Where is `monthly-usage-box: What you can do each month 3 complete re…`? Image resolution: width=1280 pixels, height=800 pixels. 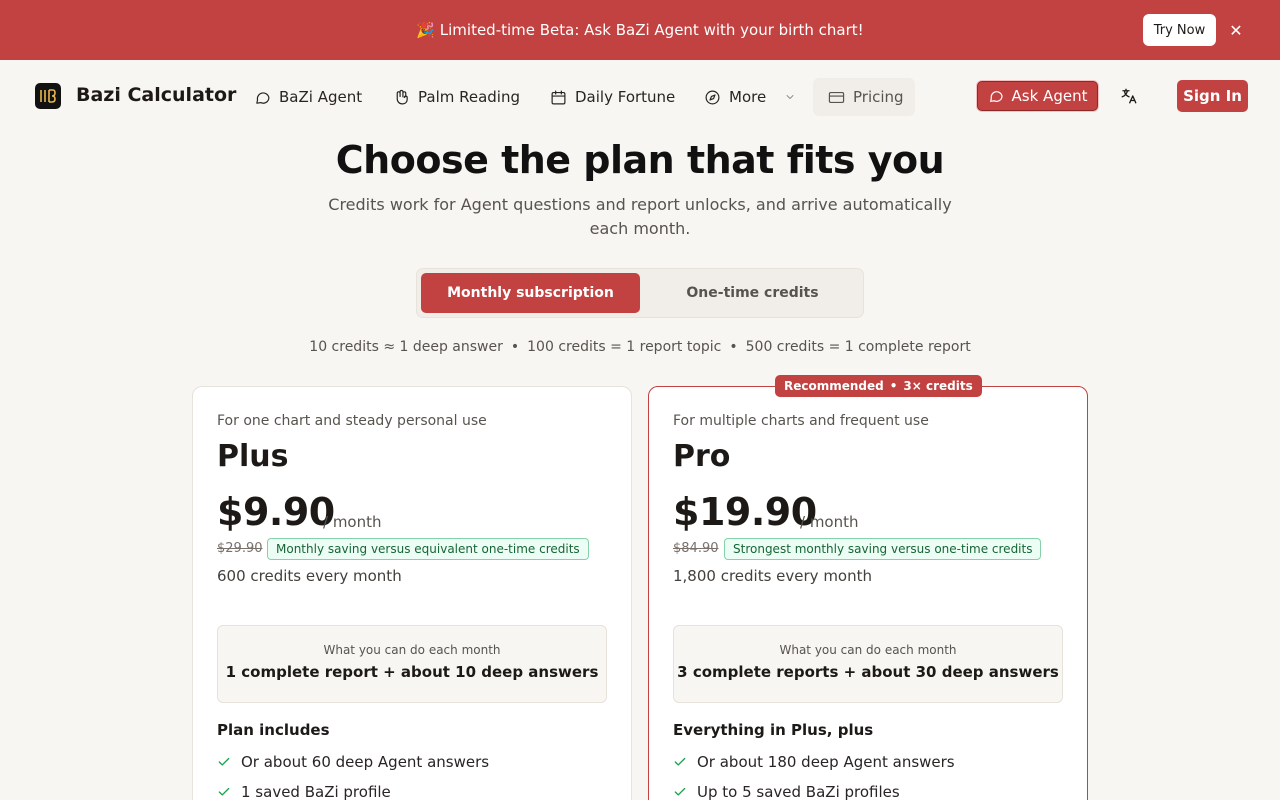 monthly-usage-box: What you can do each month 3 complete re… is located at coordinates (868, 664).